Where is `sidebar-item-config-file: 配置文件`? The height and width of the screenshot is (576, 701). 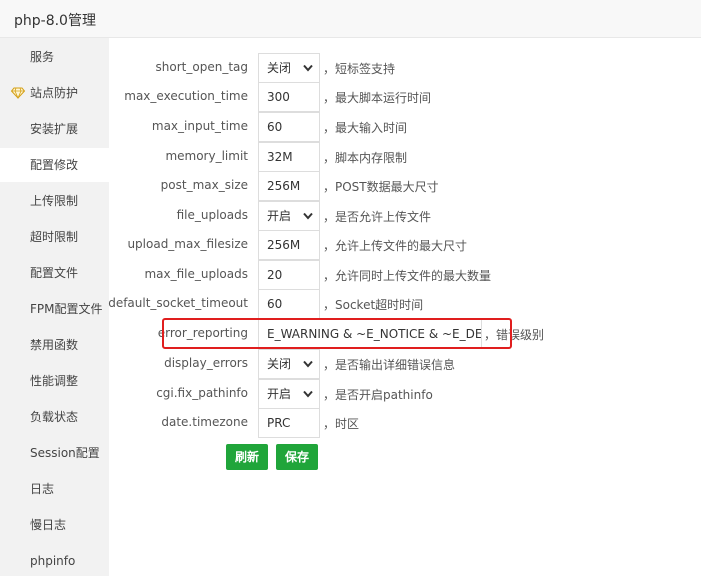
sidebar-item-config-file: 配置文件 is located at coordinates (54, 273).